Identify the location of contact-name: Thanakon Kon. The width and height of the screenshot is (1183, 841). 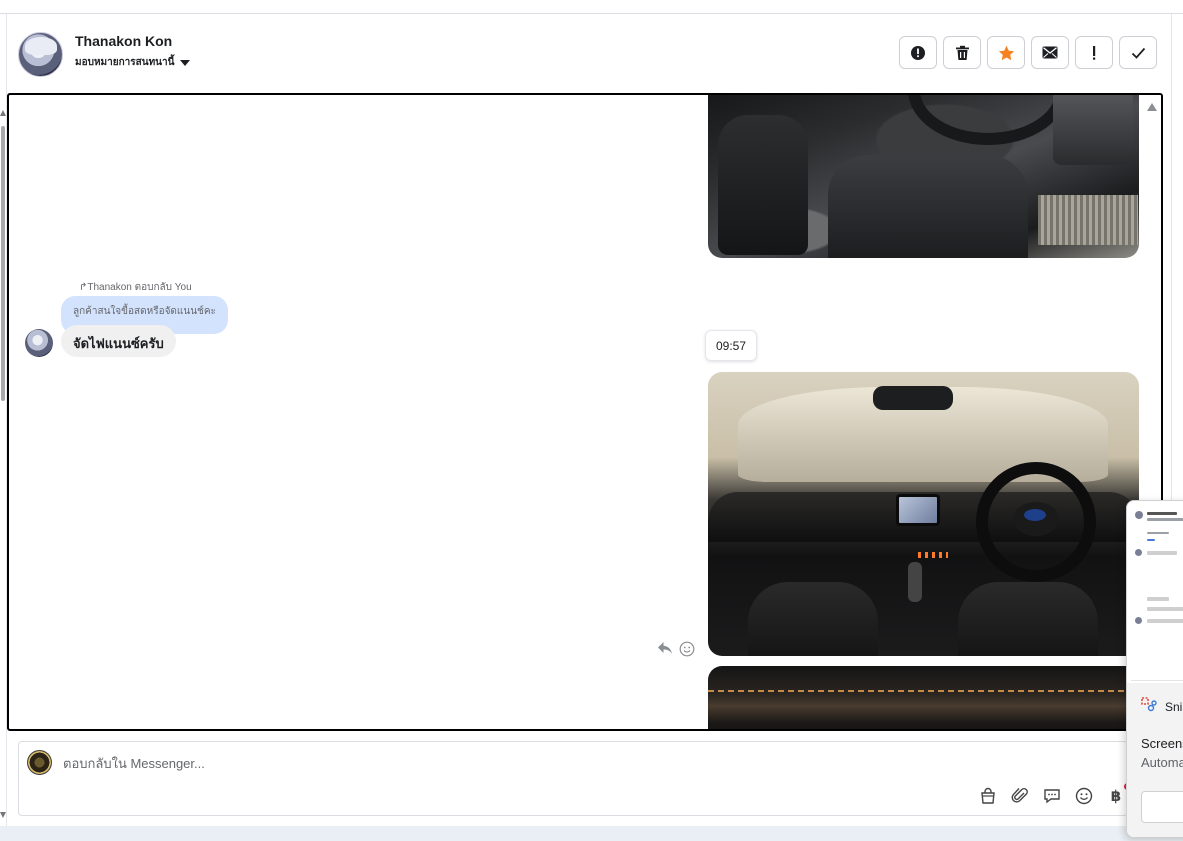
(123, 41).